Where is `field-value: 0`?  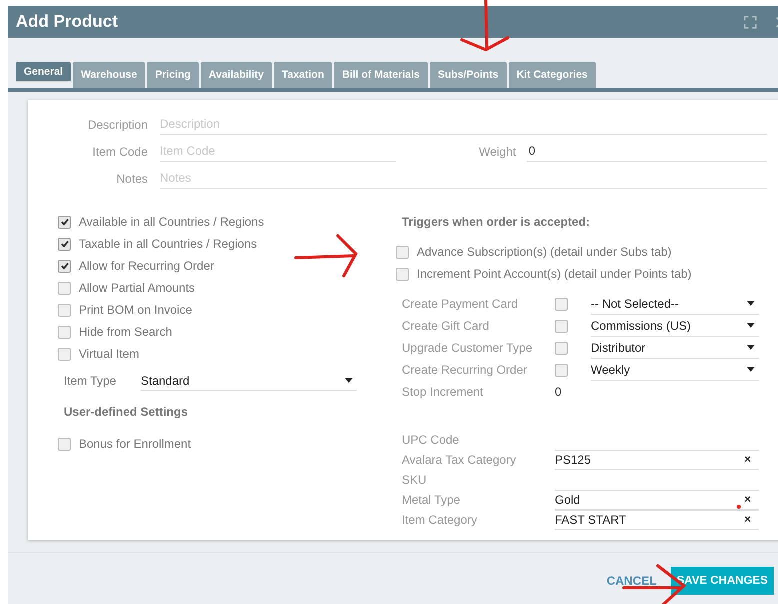
field-value: 0 is located at coordinates (559, 392).